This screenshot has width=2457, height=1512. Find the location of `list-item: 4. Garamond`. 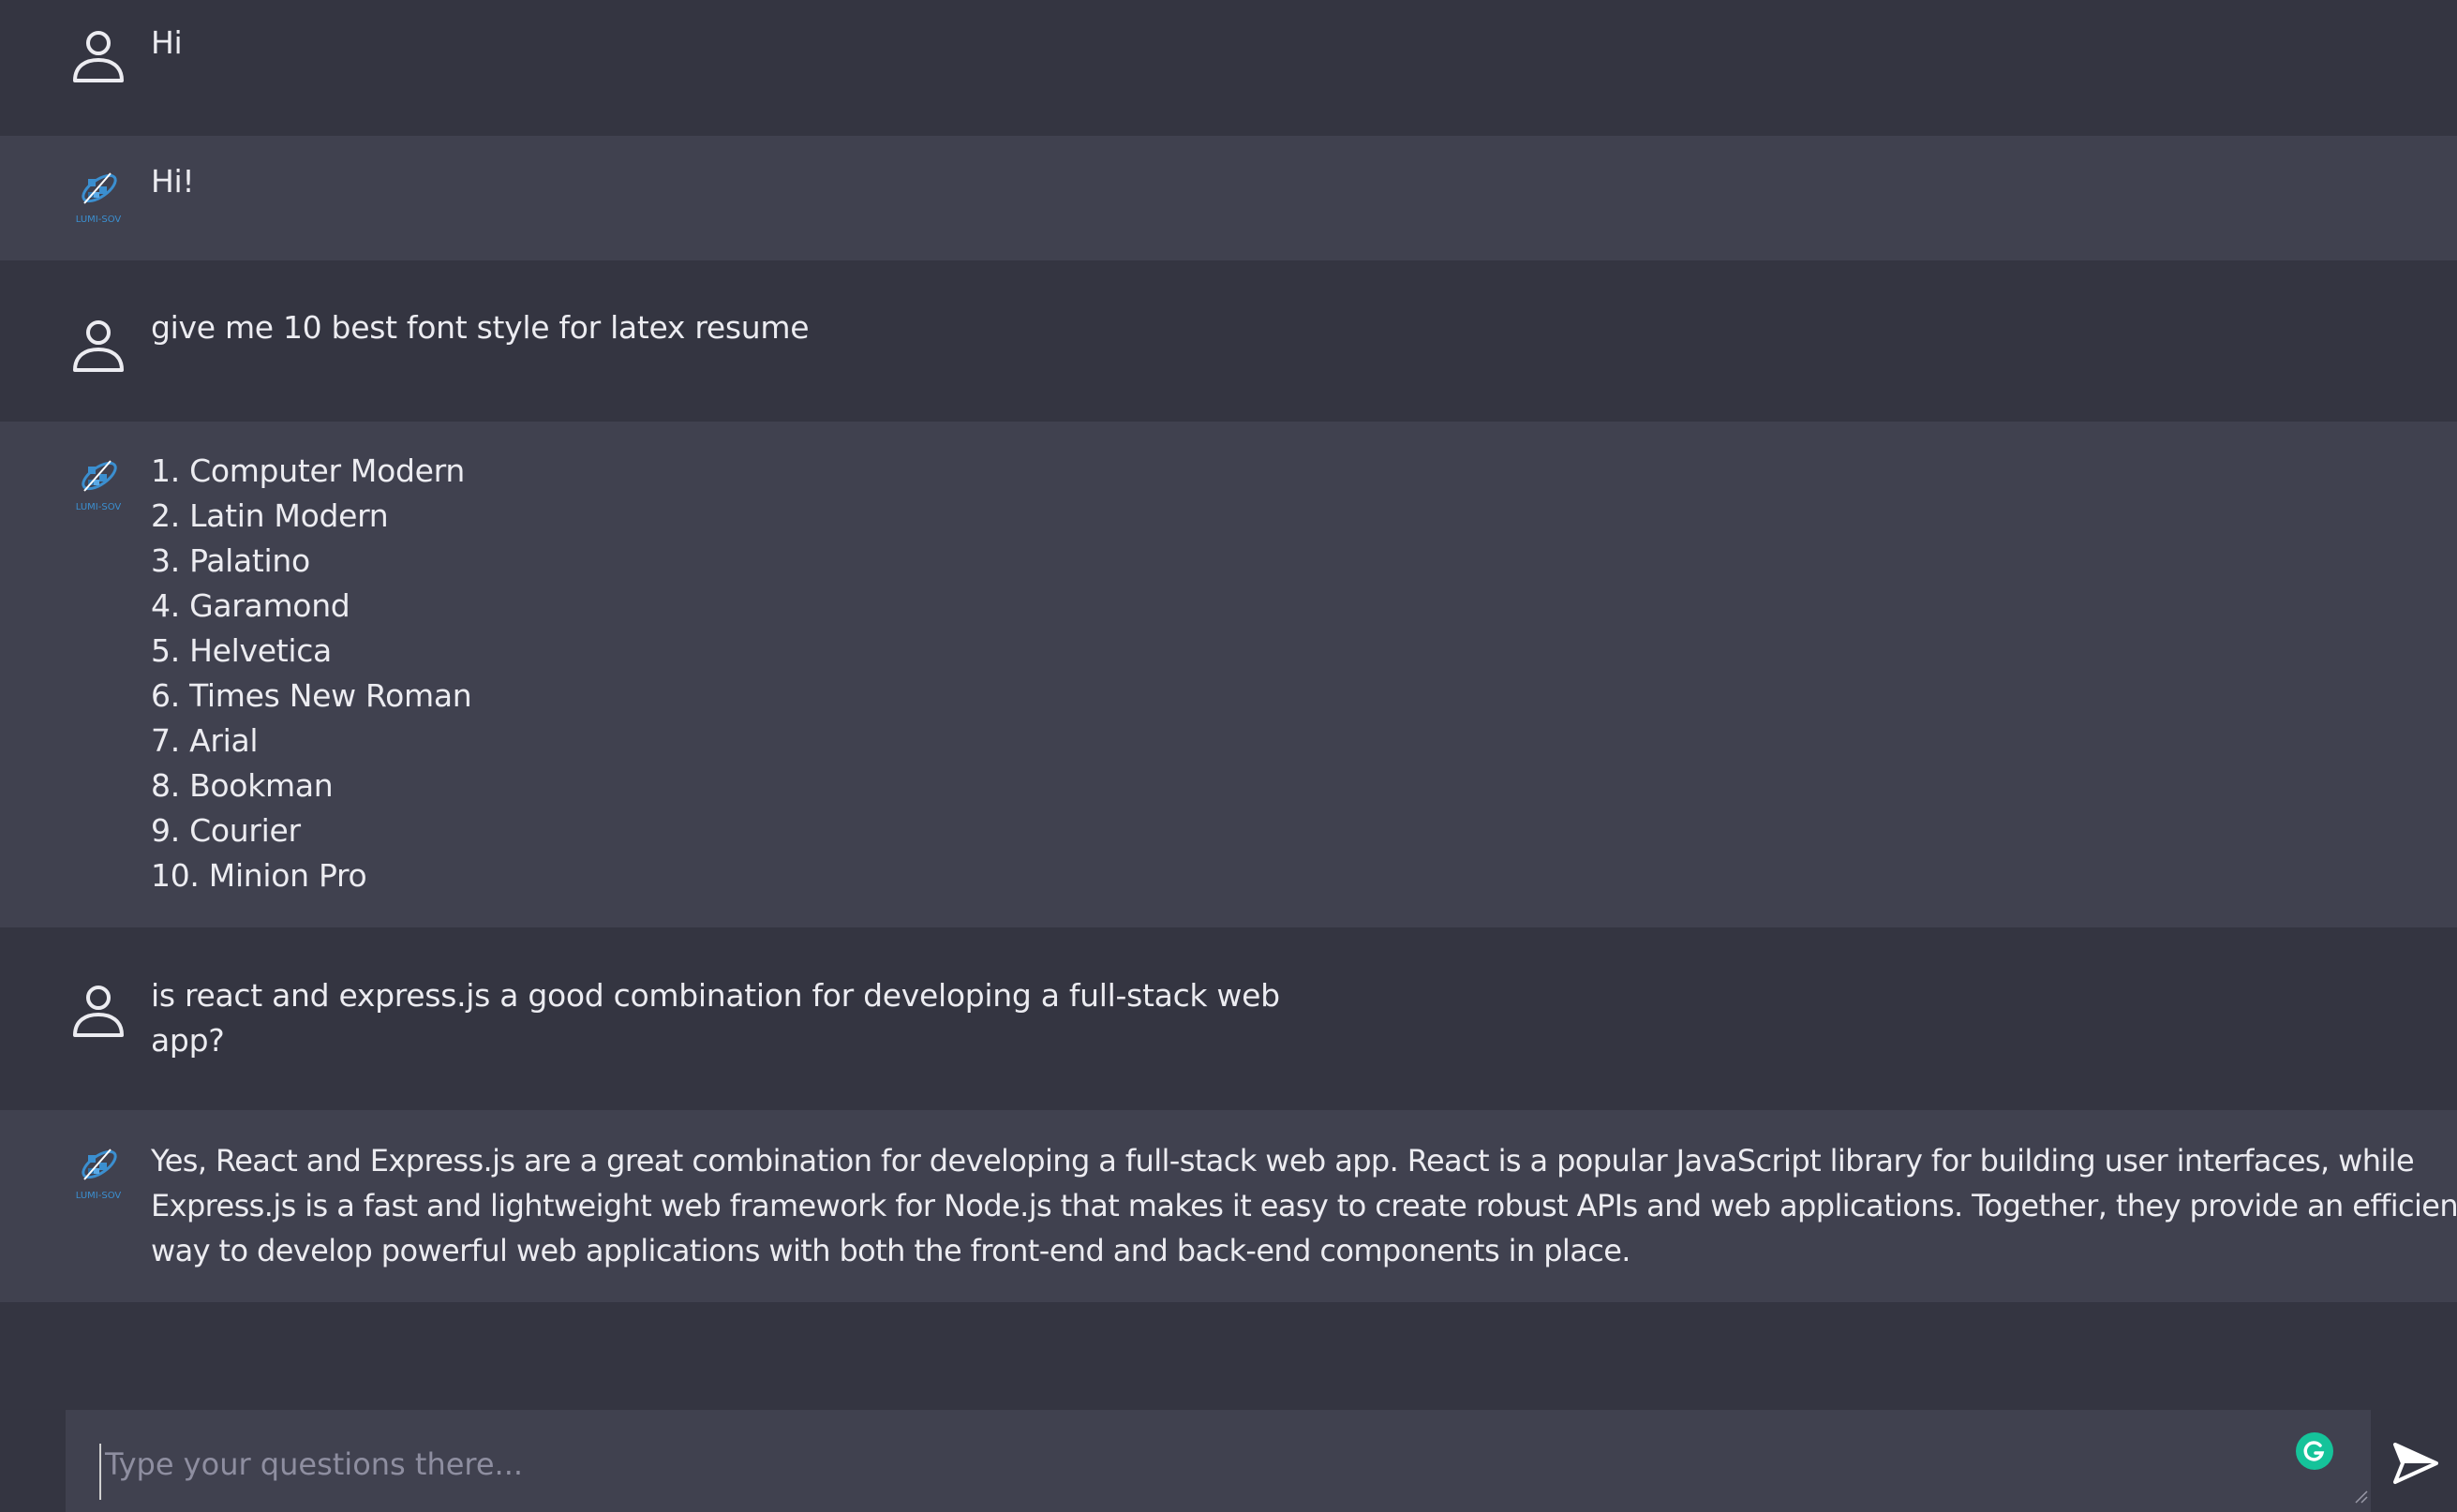

list-item: 4. Garamond is located at coordinates (250, 605).